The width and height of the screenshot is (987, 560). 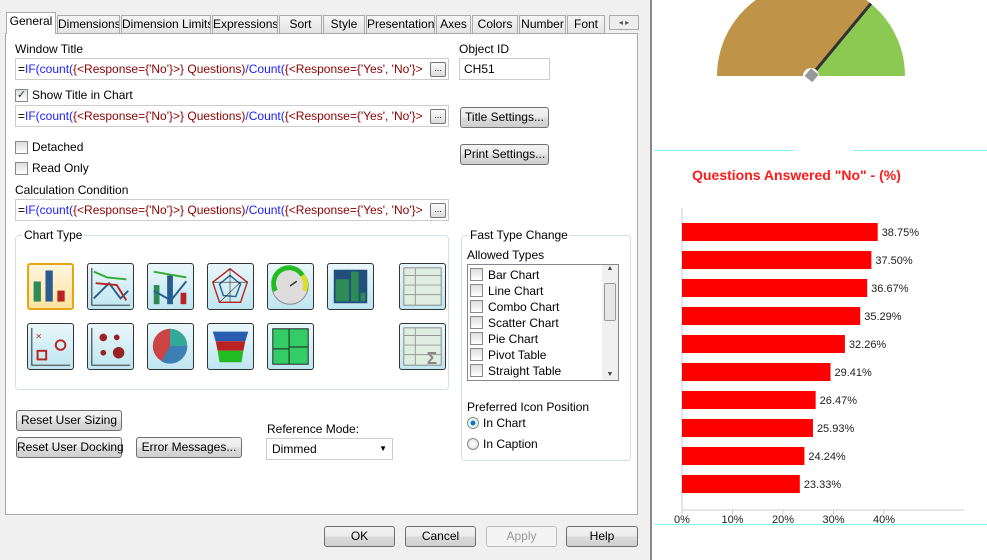 I want to click on bar-value-label: 25.93%, so click(x=836, y=429).